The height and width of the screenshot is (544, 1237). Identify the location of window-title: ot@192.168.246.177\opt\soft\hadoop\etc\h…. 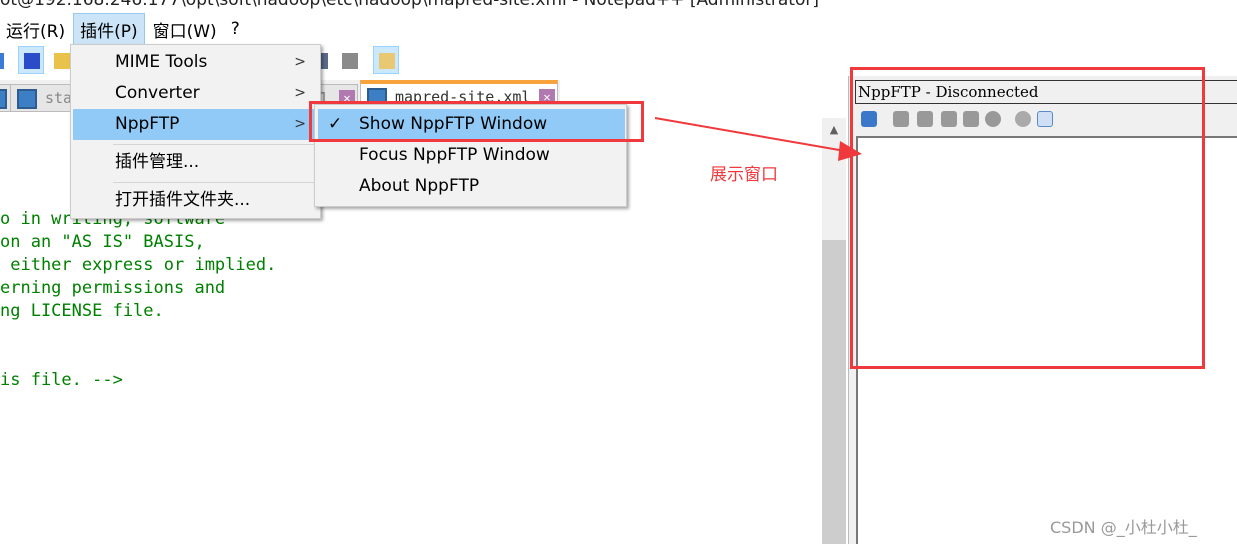
(409, 5).